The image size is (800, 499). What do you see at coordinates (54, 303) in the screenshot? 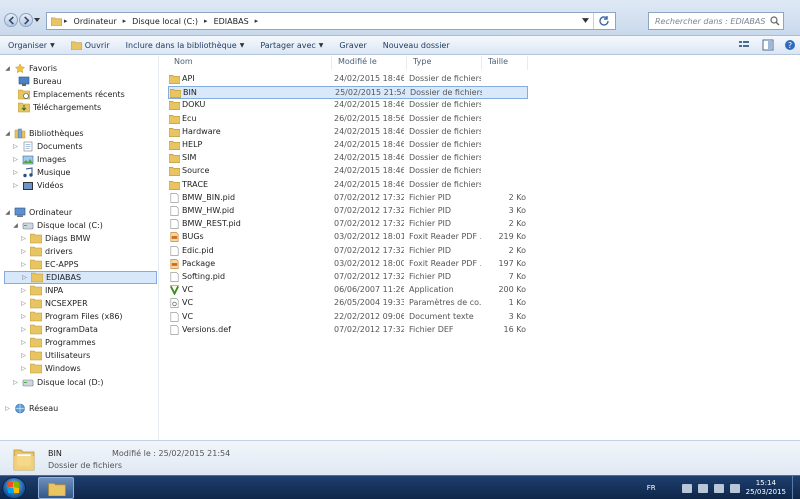
I see `nav-item-ncsexper: ▷ NCSEXPER` at bounding box center [54, 303].